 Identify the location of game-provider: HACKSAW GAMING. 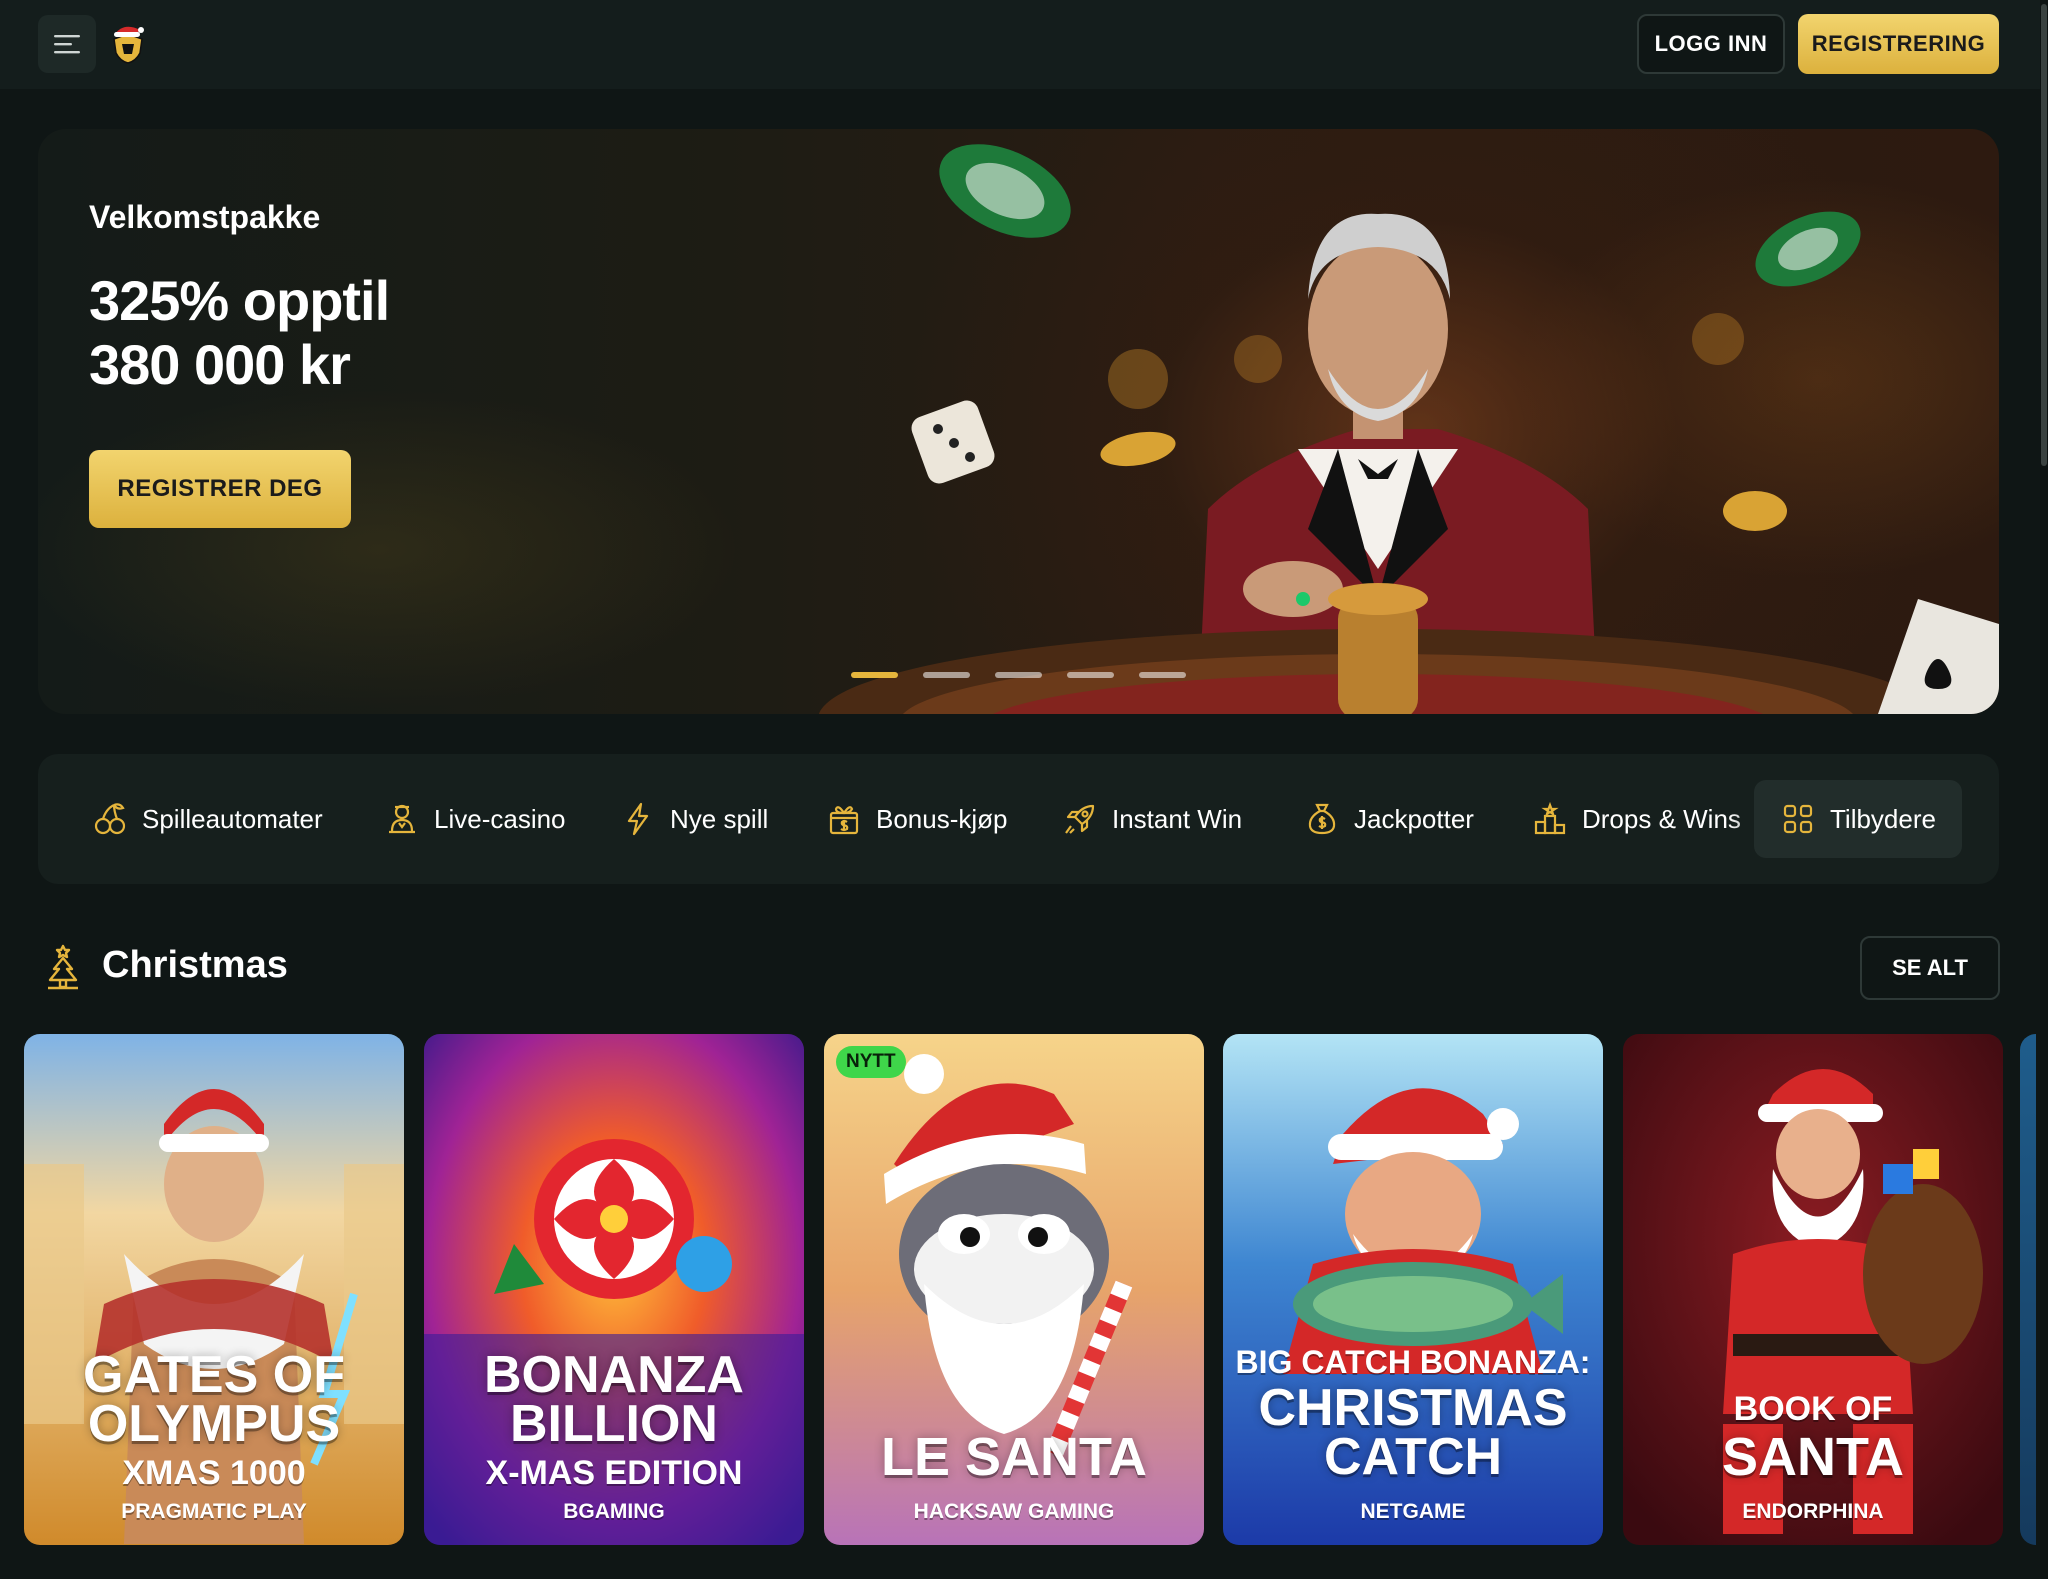
(1014, 1511).